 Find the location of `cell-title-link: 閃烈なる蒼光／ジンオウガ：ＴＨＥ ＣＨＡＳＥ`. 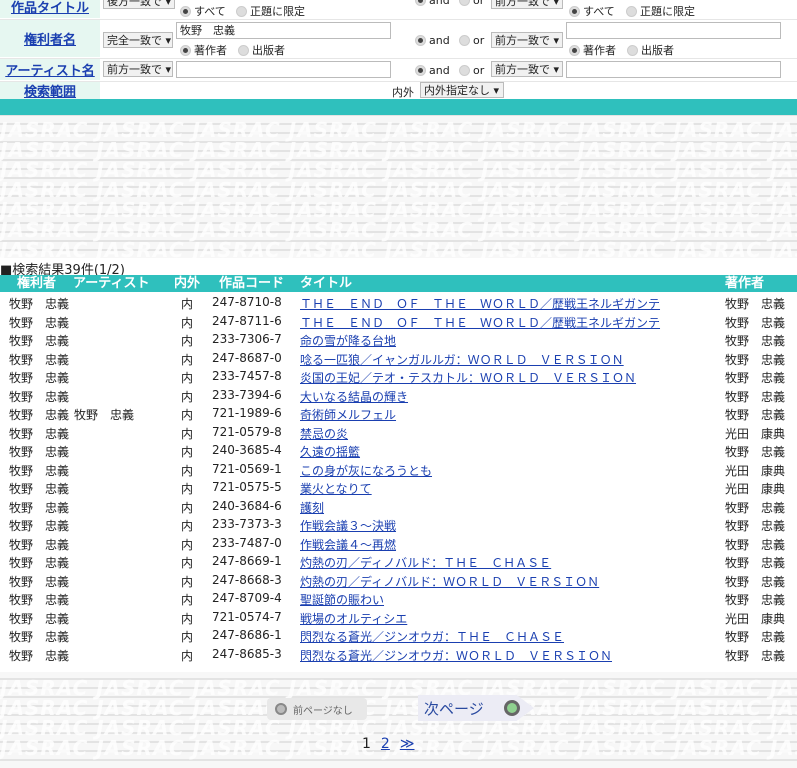

cell-title-link: 閃烈なる蒼光／ジンオウガ：ＴＨＥ ＣＨＡＳＥ is located at coordinates (432, 637).